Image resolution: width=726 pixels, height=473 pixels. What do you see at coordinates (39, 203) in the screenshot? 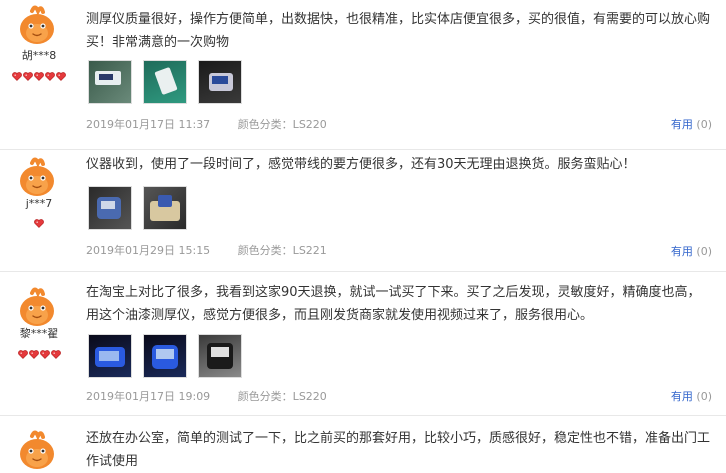
I see `username: j***7` at bounding box center [39, 203].